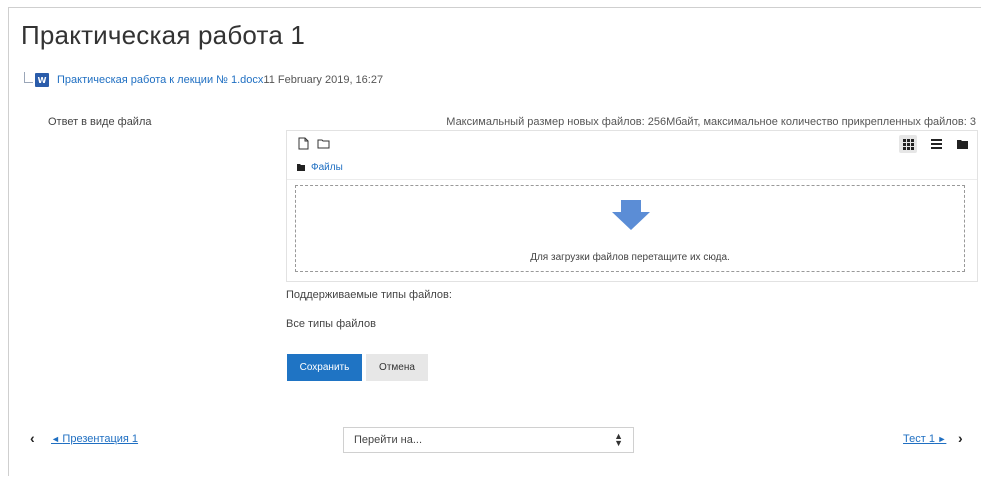 Image resolution: width=982 pixels, height=477 pixels. I want to click on file-manager-path: Файлы, so click(320, 167).